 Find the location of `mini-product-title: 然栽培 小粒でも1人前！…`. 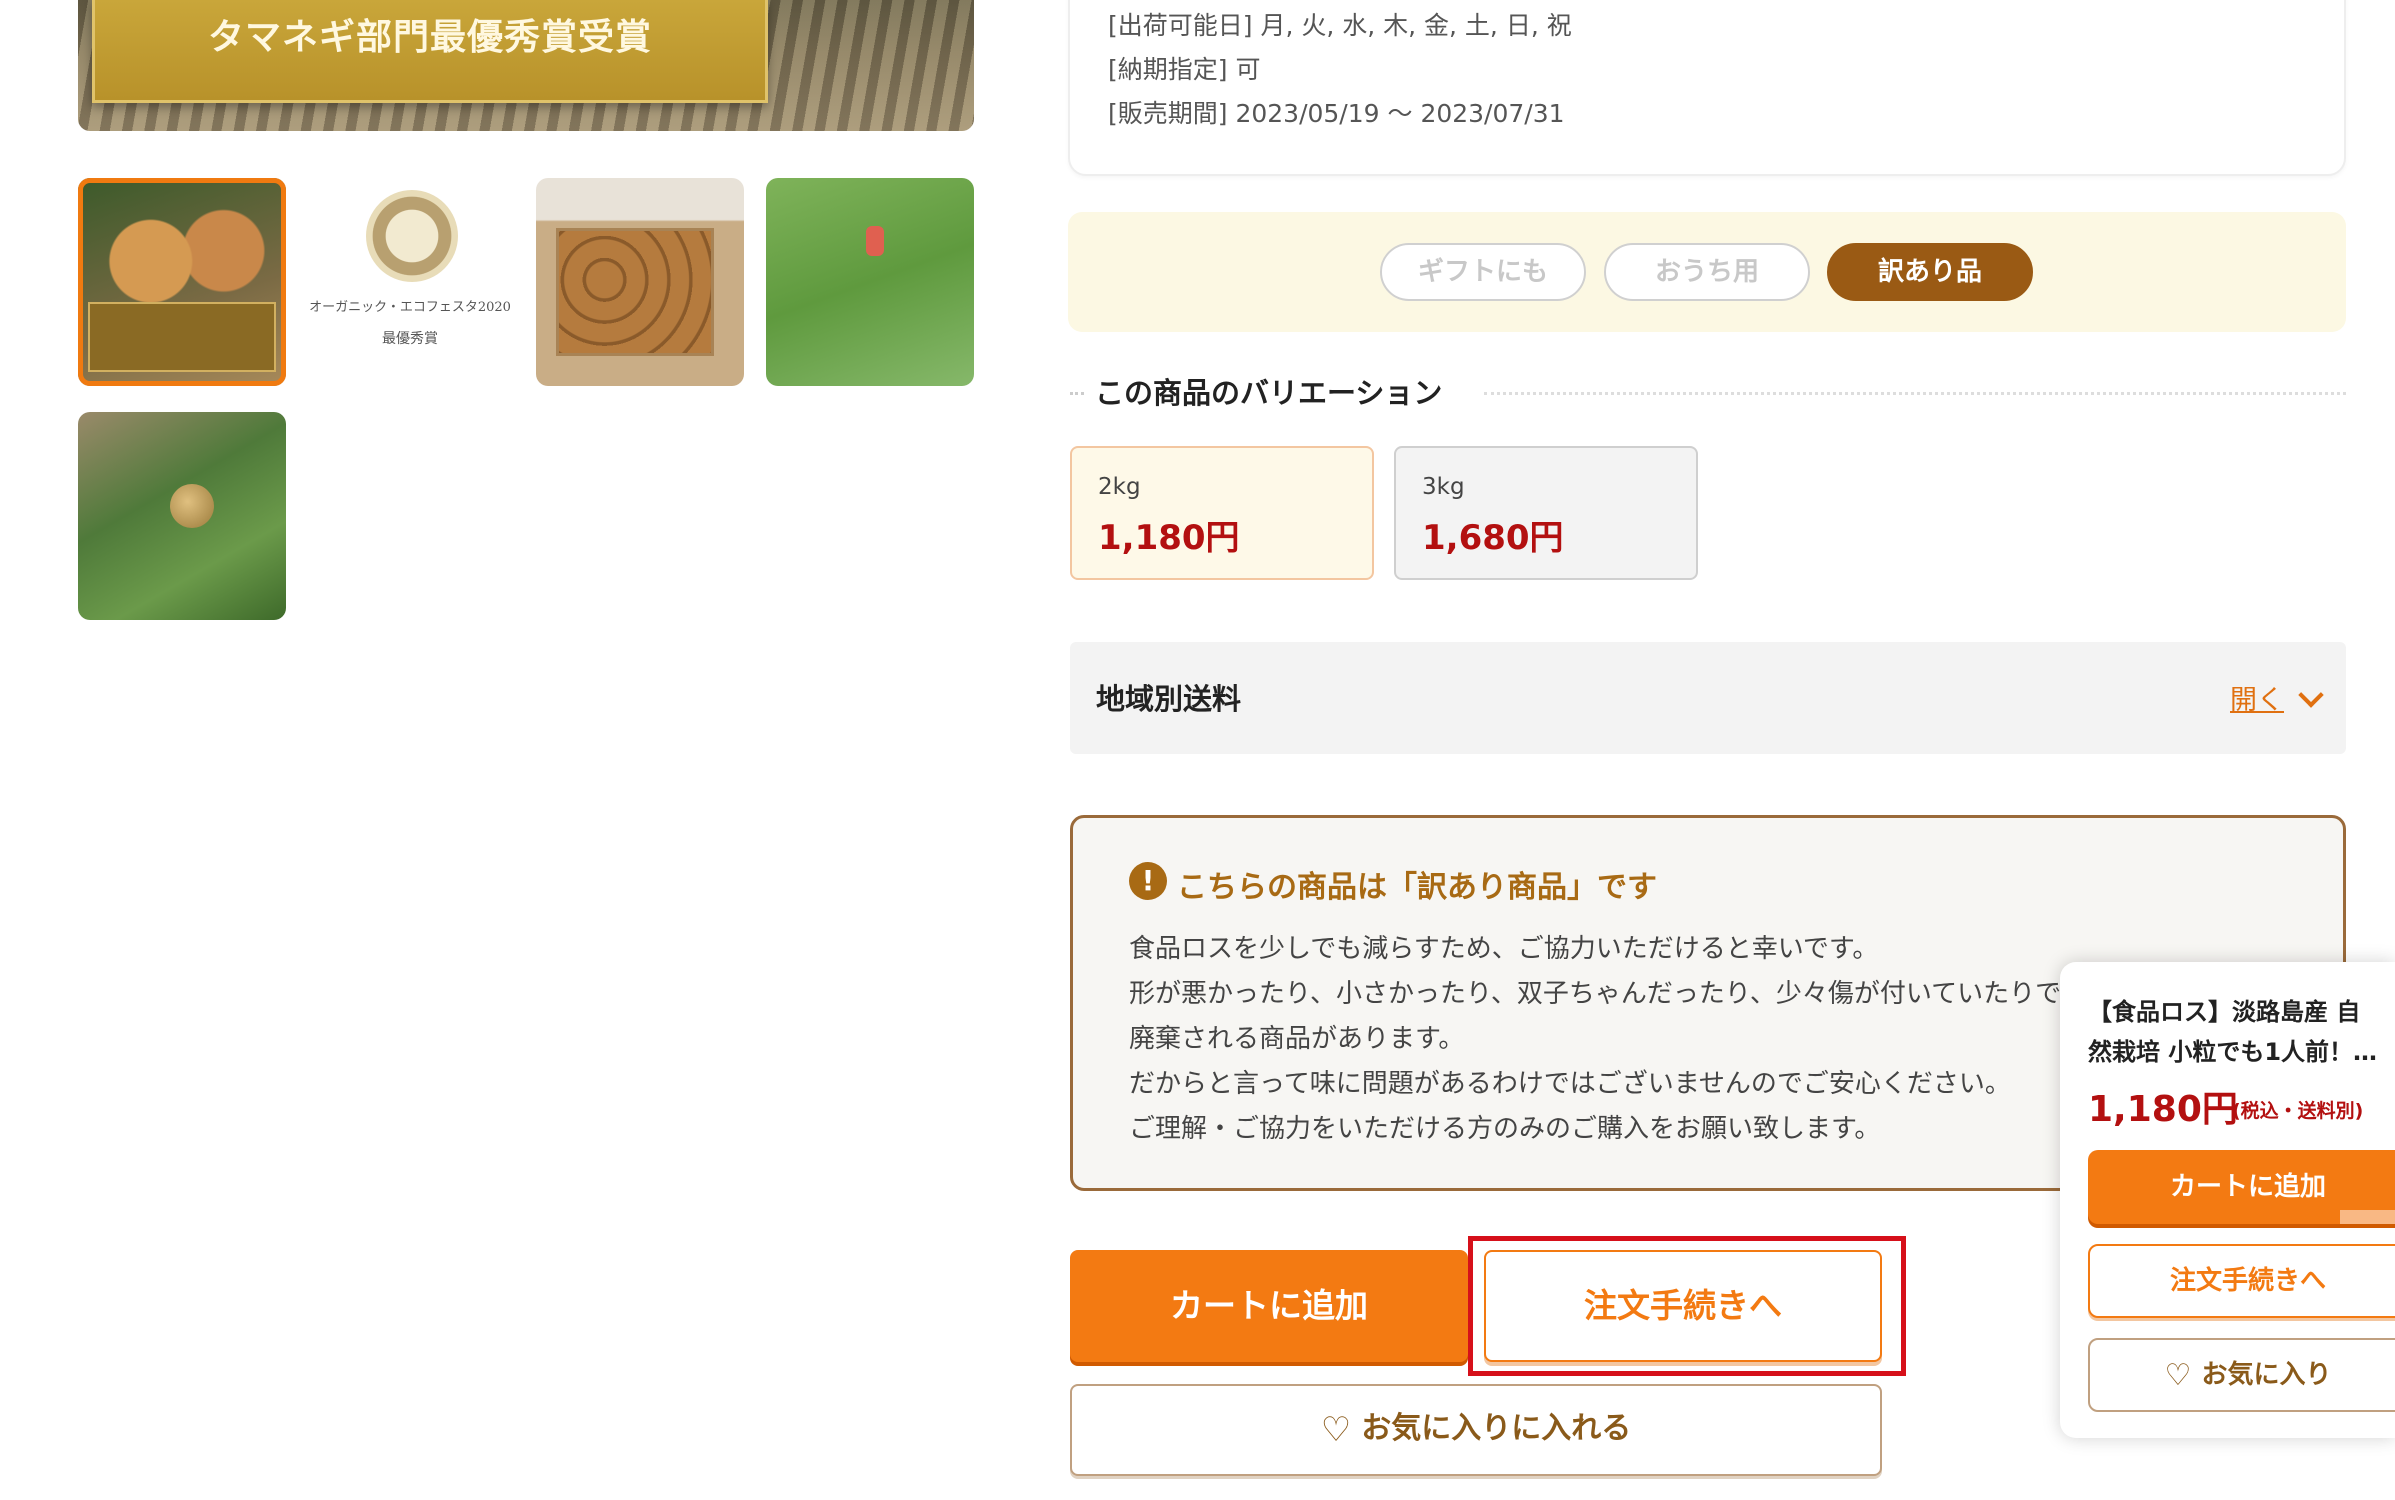

mini-product-title: 然栽培 小粒でも1人前！… is located at coordinates (2233, 1052).